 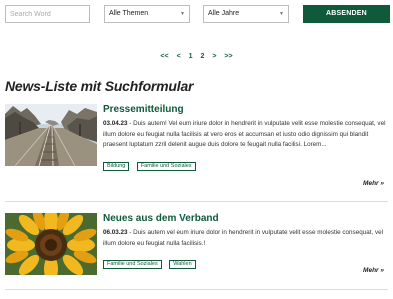 What do you see at coordinates (228, 56) in the screenshot?
I see `pagination-last: >>` at bounding box center [228, 56].